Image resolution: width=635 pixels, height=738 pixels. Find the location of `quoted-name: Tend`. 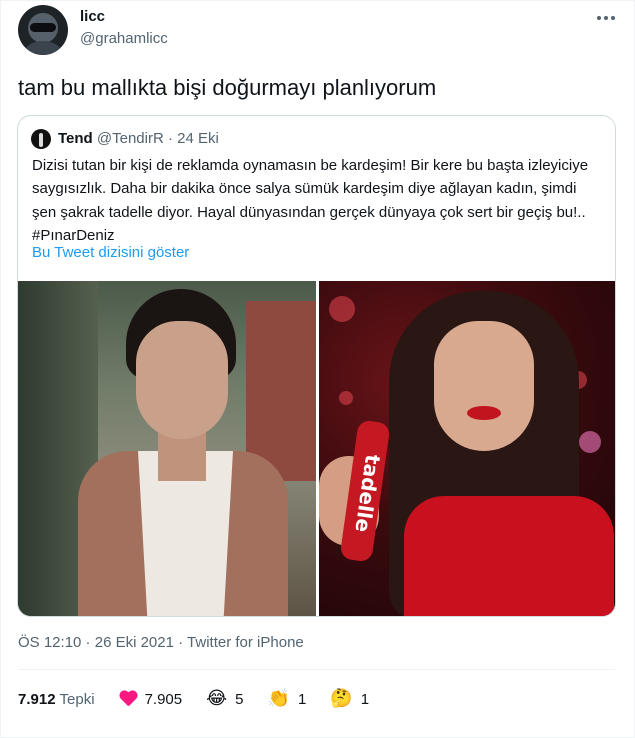

quoted-name: Tend is located at coordinates (75, 138).